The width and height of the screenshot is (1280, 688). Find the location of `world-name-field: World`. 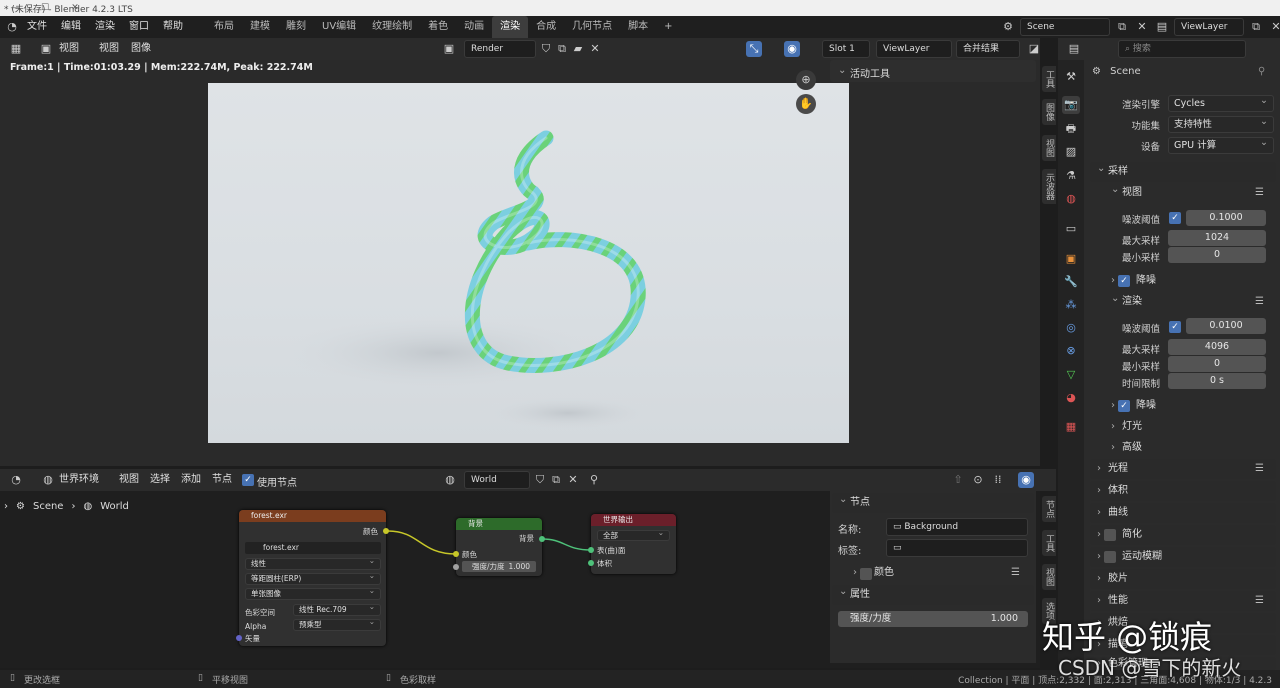

world-name-field: World is located at coordinates (497, 480).